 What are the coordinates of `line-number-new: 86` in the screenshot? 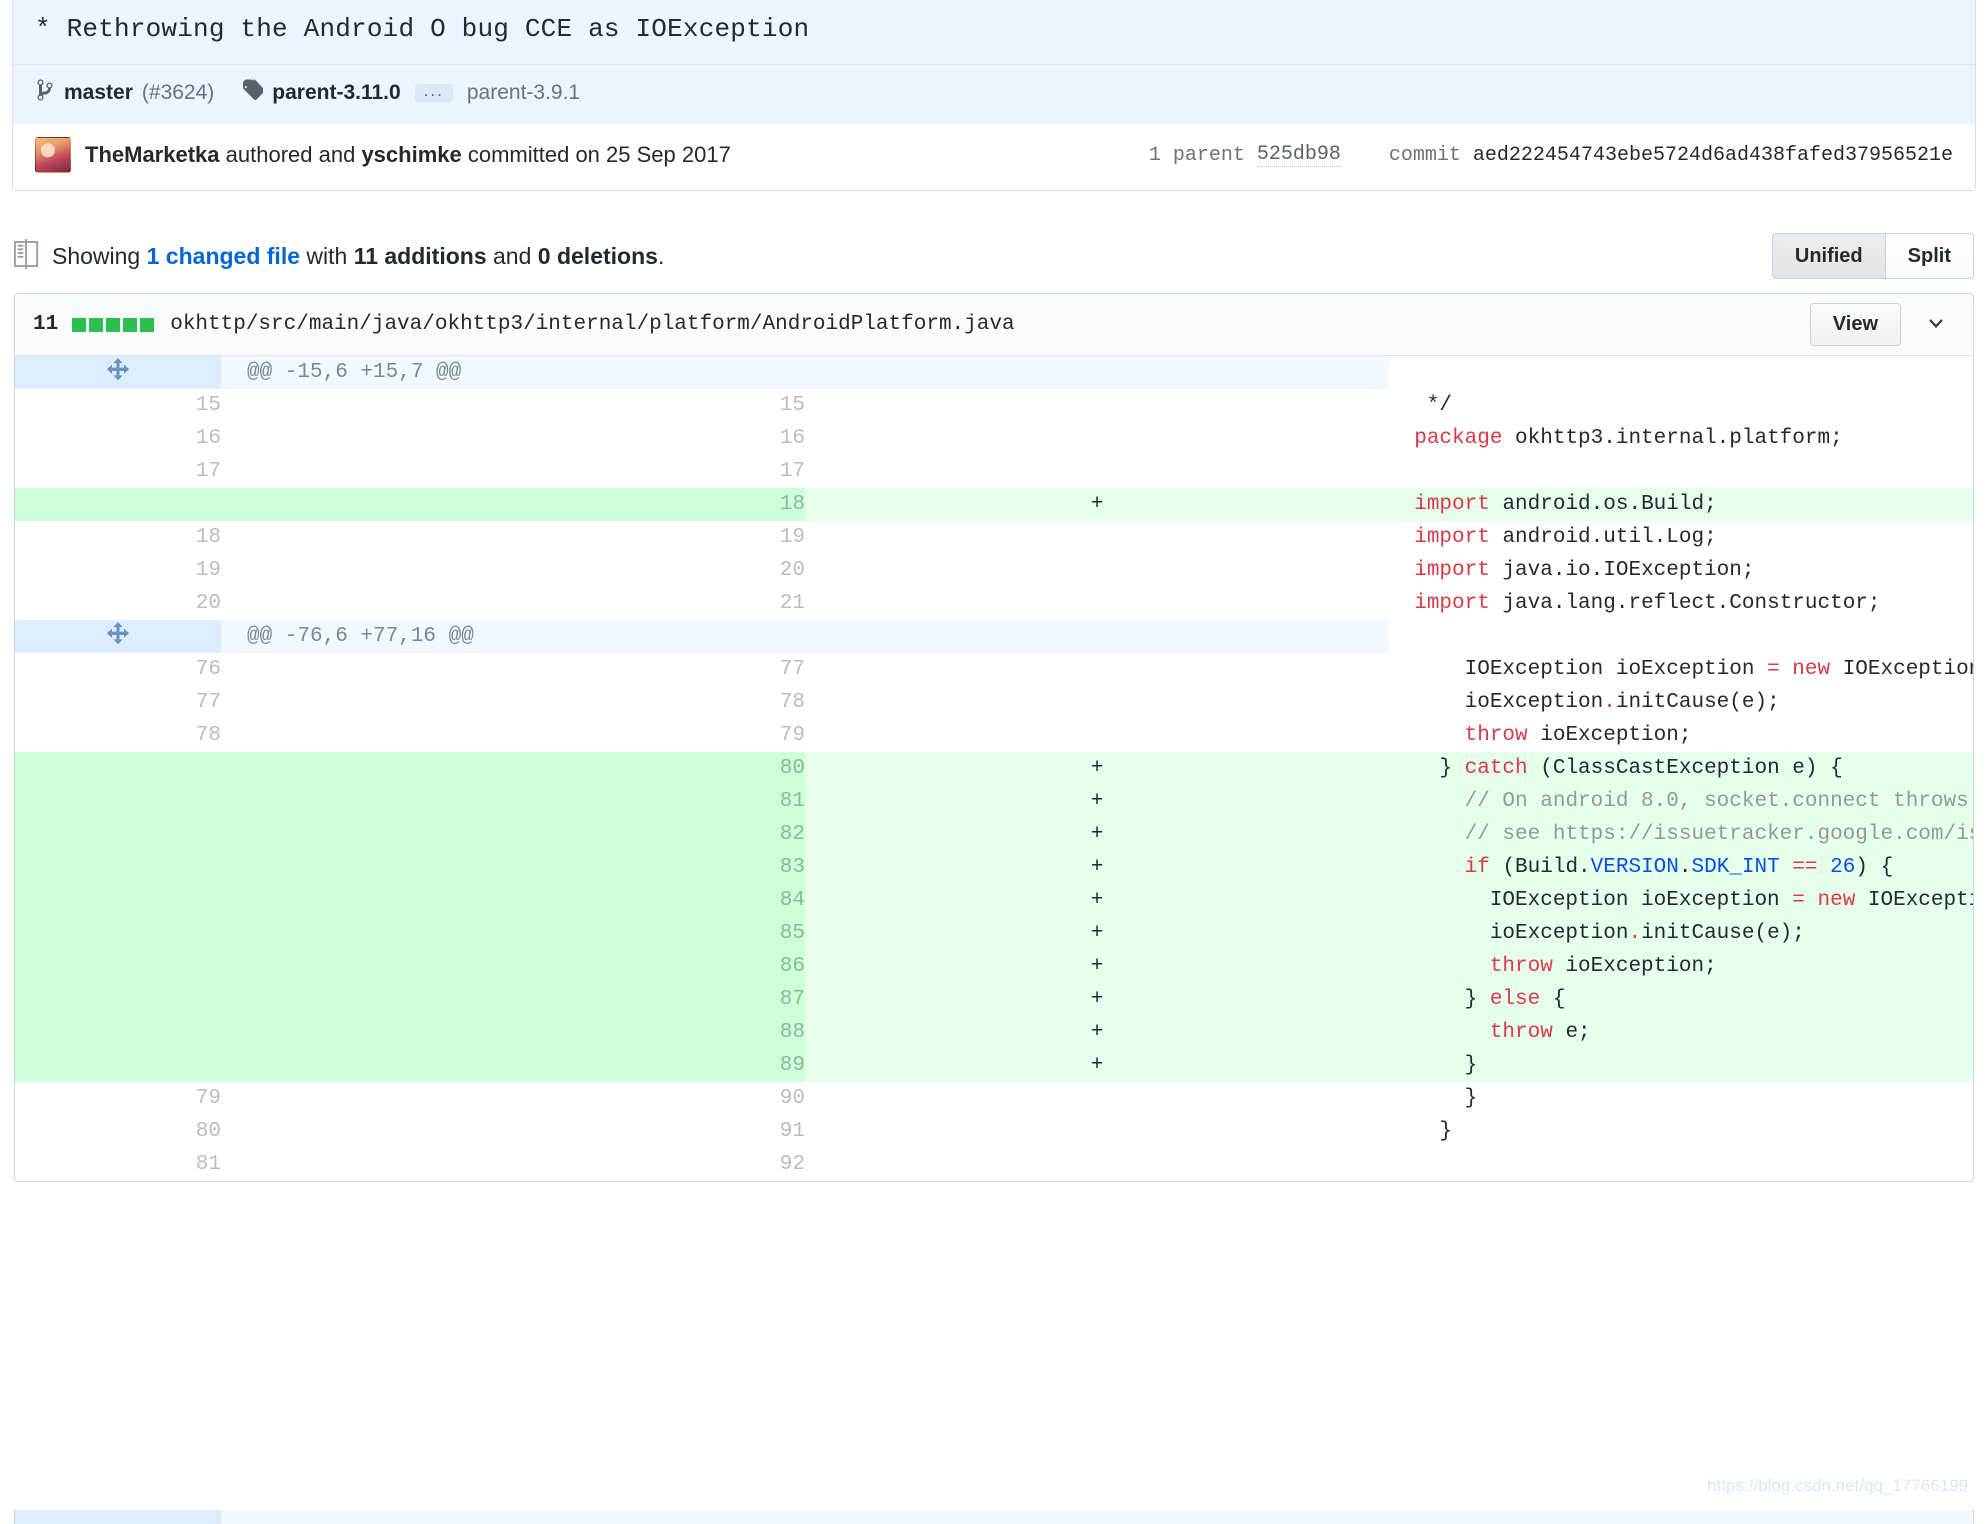 It's located at (513, 966).